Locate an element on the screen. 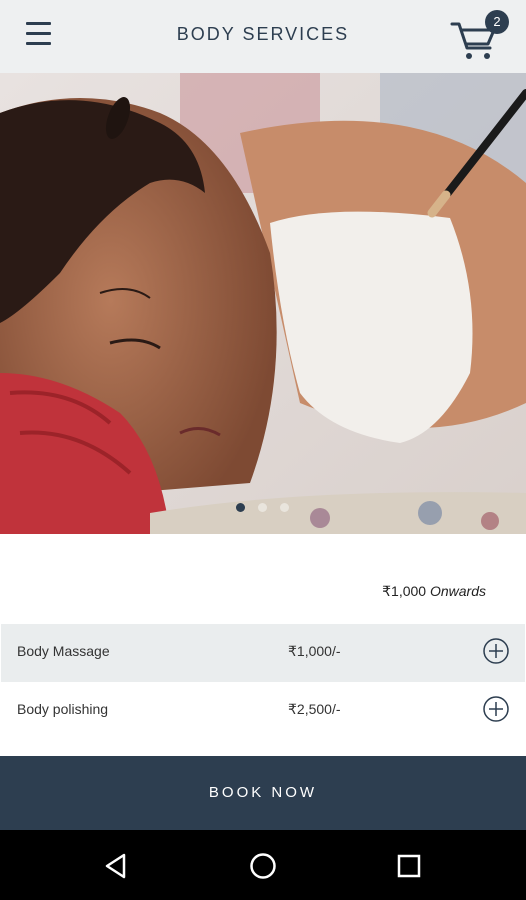 This screenshot has width=526, height=900. home-circle-icon is located at coordinates (263, 866).